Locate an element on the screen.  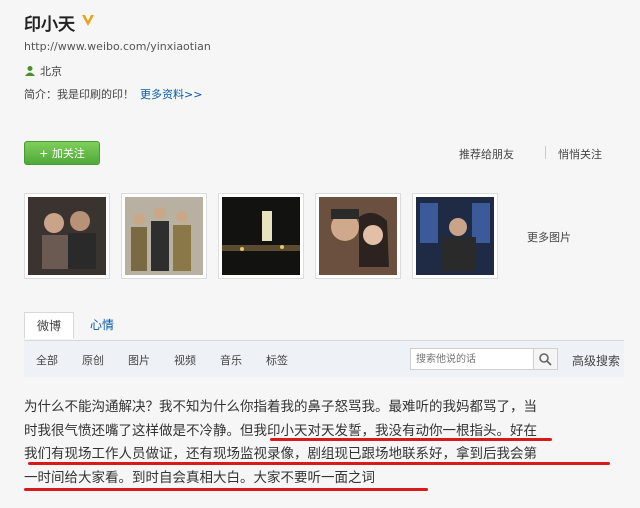
profile-url: http://www.weibo.com/yinxiaotian is located at coordinates (117, 46).